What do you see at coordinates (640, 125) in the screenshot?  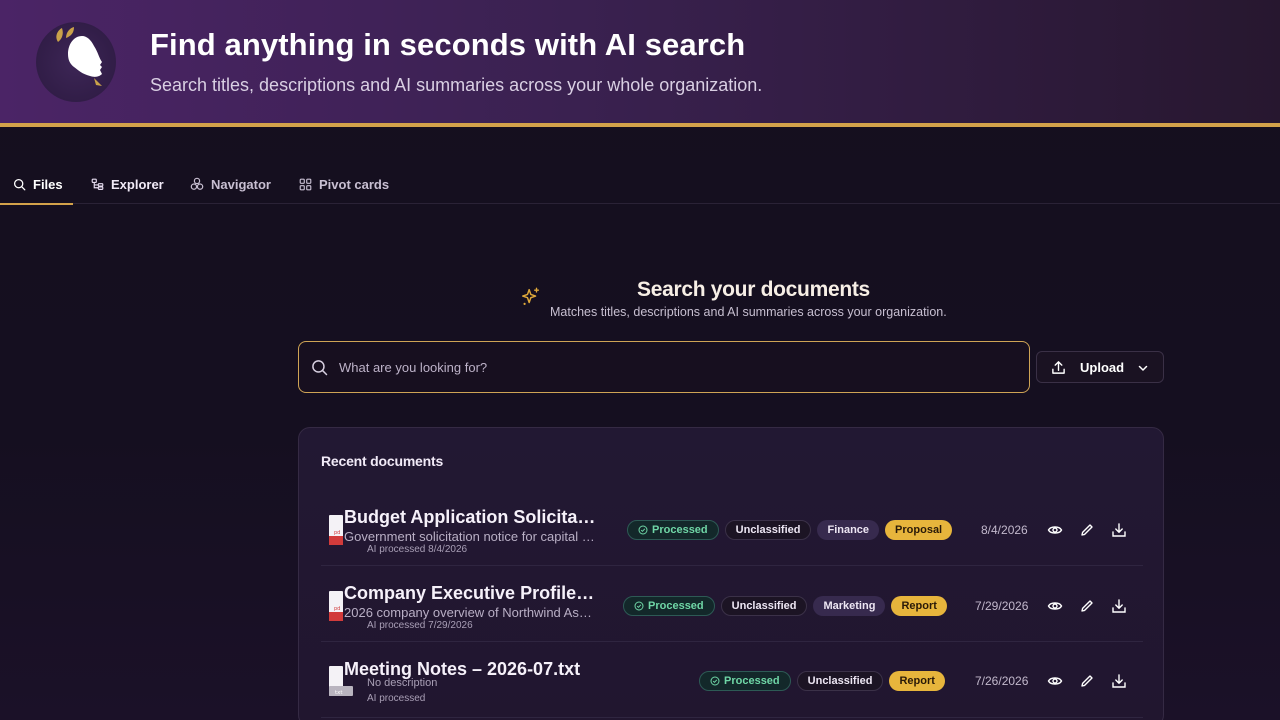 I see `hero-divider` at bounding box center [640, 125].